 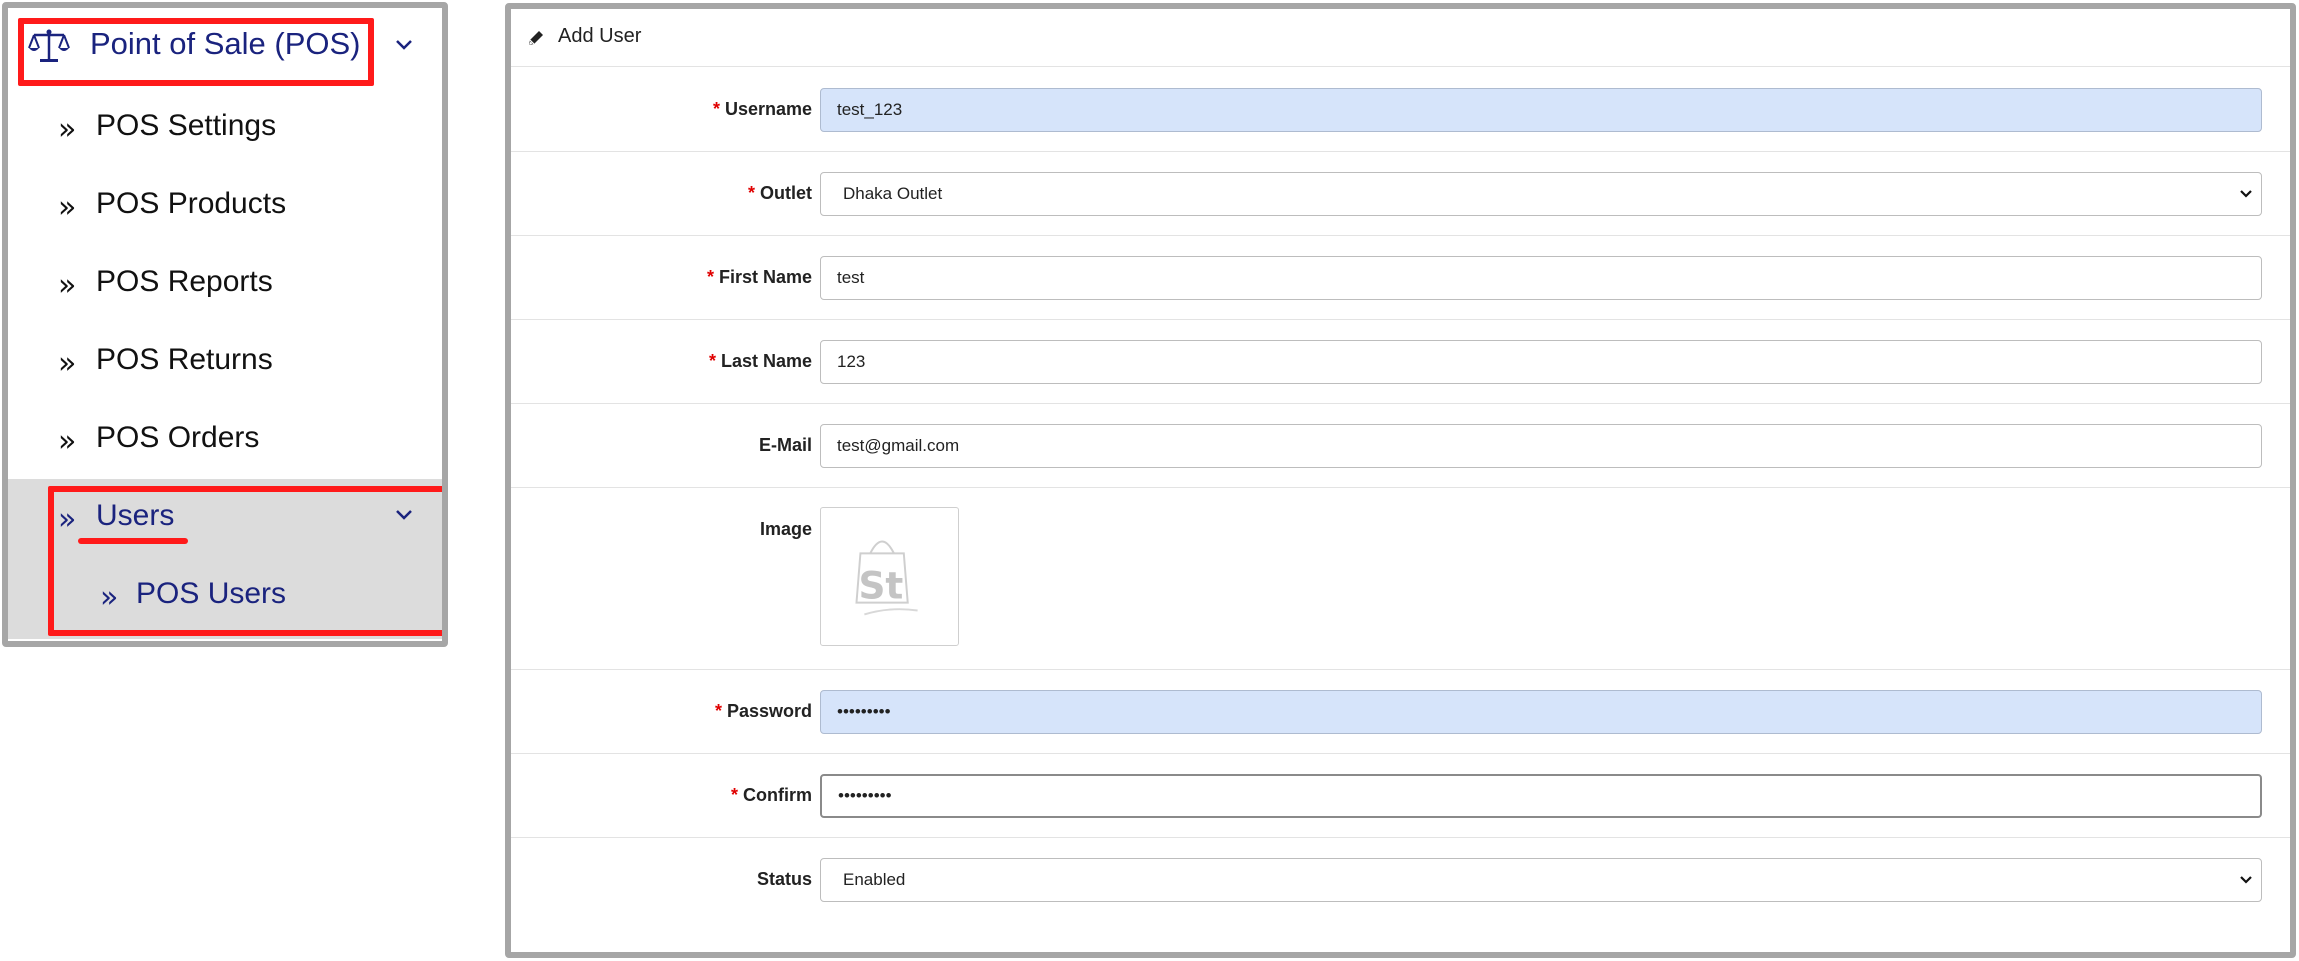 What do you see at coordinates (1541, 796) in the screenshot?
I see `confirm-password-input: •••••••••` at bounding box center [1541, 796].